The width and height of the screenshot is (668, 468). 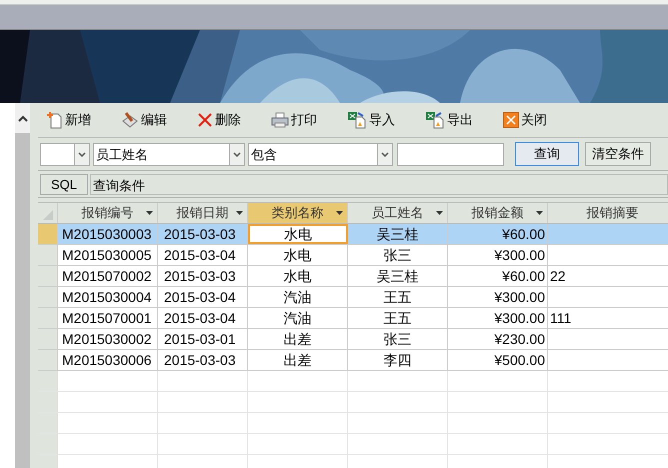 What do you see at coordinates (525, 120) in the screenshot?
I see `toolbar-button: 关闭` at bounding box center [525, 120].